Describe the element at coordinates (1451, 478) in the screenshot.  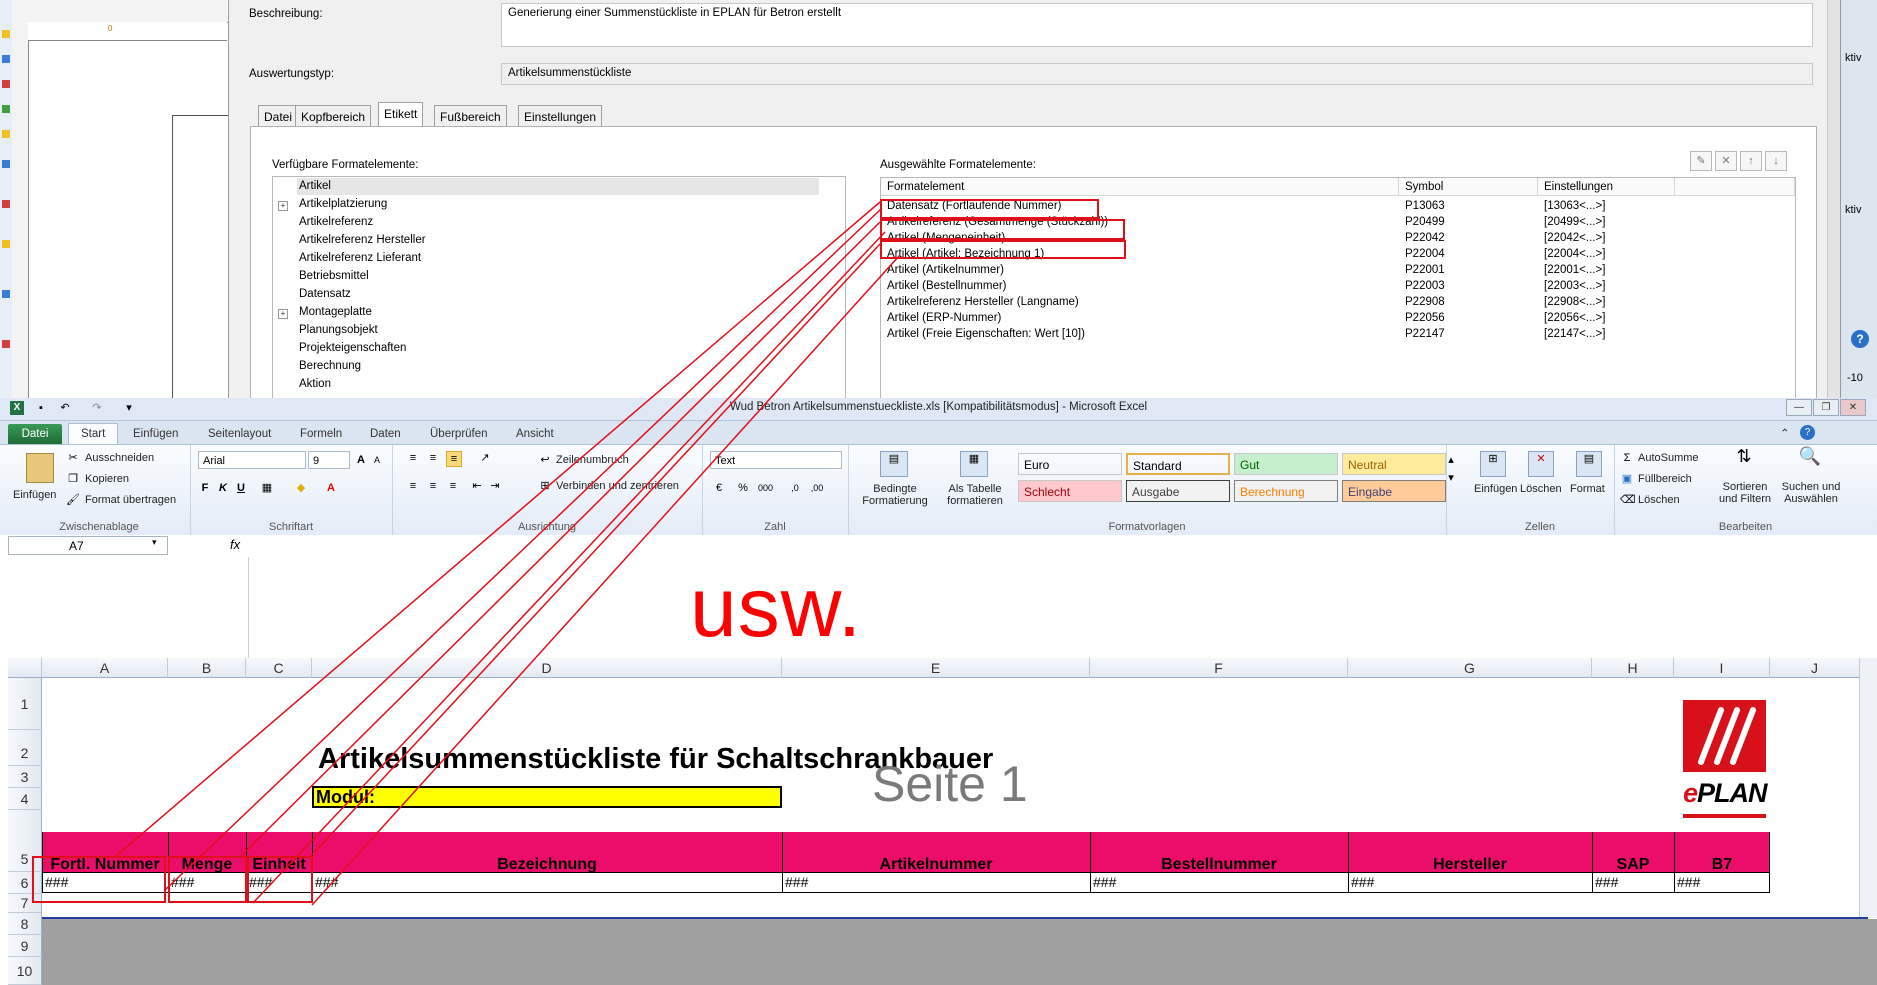
I see `styles-scroll-down-icon: ▾` at that location.